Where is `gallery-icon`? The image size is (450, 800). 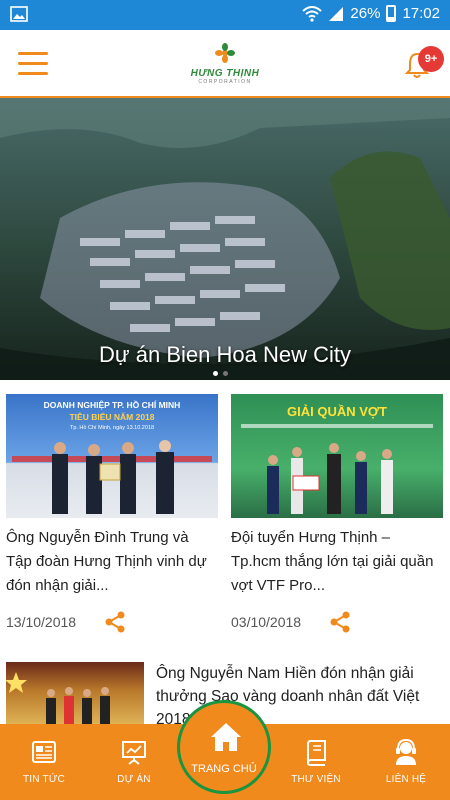
gallery-icon is located at coordinates (19, 14).